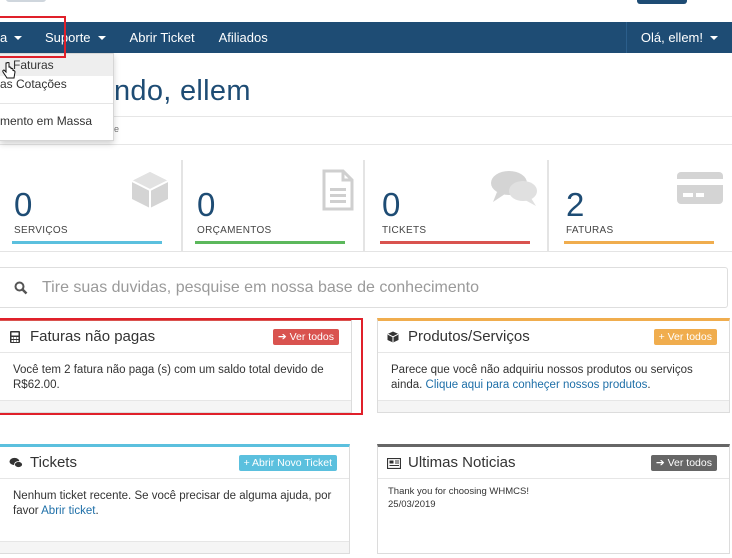 This screenshot has width=732, height=558. Describe the element at coordinates (640, 206) in the screenshot. I see `stat-tile-invoices: 2 FATURAS` at that location.